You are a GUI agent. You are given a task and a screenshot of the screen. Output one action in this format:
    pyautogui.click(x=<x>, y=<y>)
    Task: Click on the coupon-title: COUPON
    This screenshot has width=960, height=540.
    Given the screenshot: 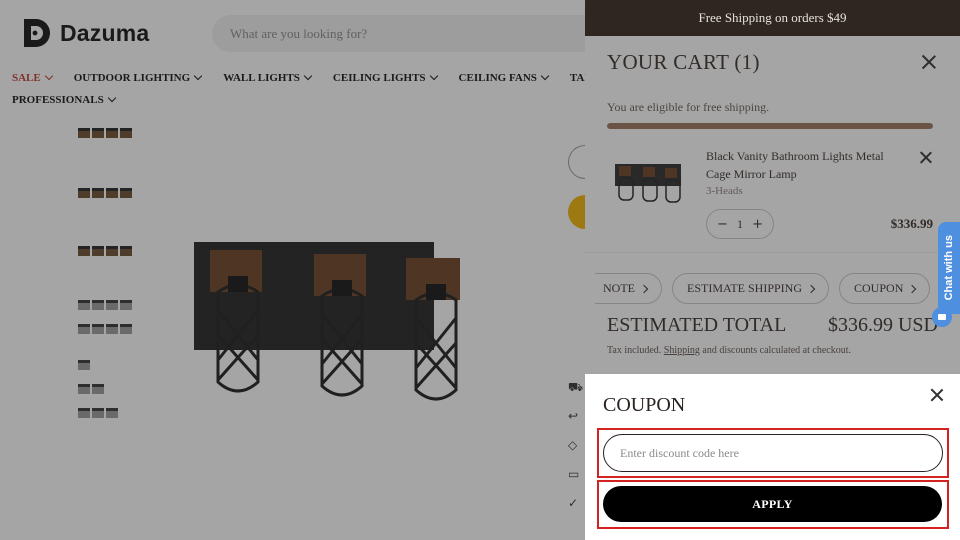 What is the action you would take?
    pyautogui.click(x=644, y=405)
    